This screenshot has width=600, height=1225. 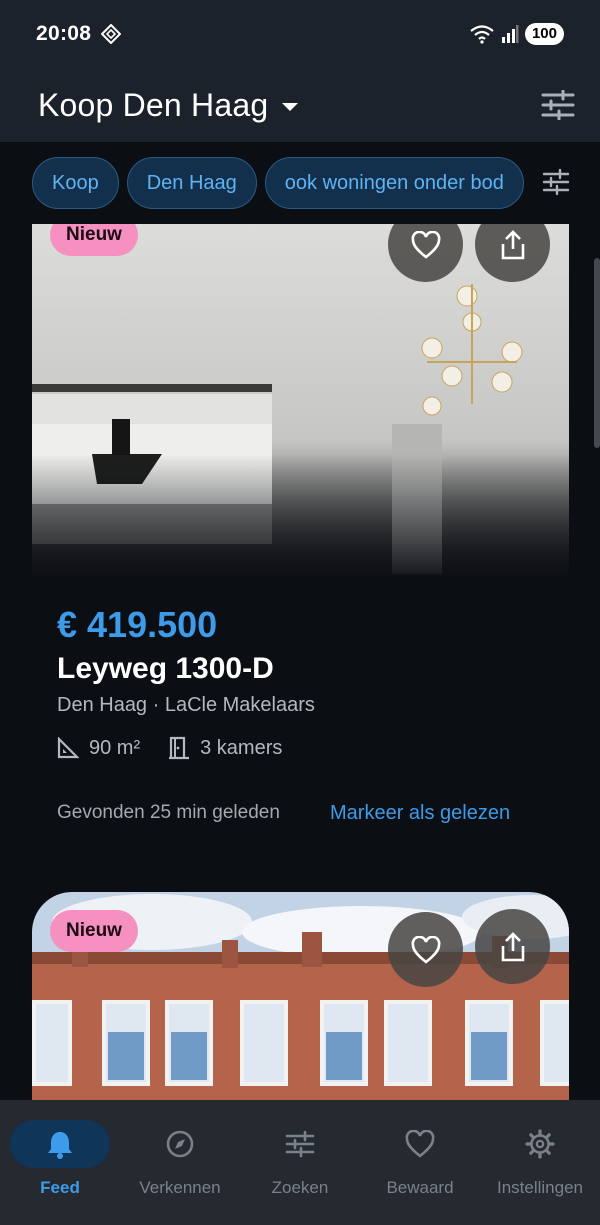 What do you see at coordinates (153, 105) in the screenshot?
I see `page-title: Koop Den Haag` at bounding box center [153, 105].